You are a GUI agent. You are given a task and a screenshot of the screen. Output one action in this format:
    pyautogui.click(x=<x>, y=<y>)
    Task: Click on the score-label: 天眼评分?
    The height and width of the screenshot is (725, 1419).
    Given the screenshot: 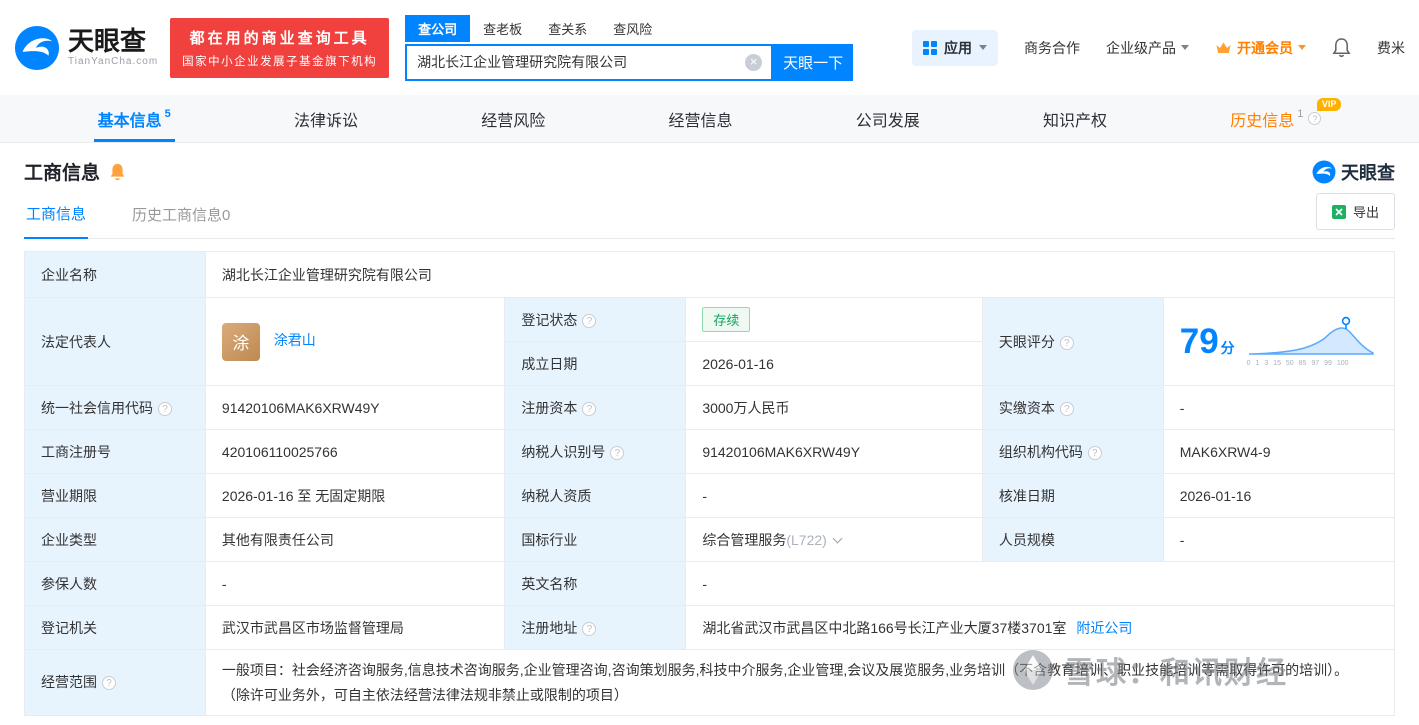 What is the action you would take?
    pyautogui.click(x=1072, y=341)
    